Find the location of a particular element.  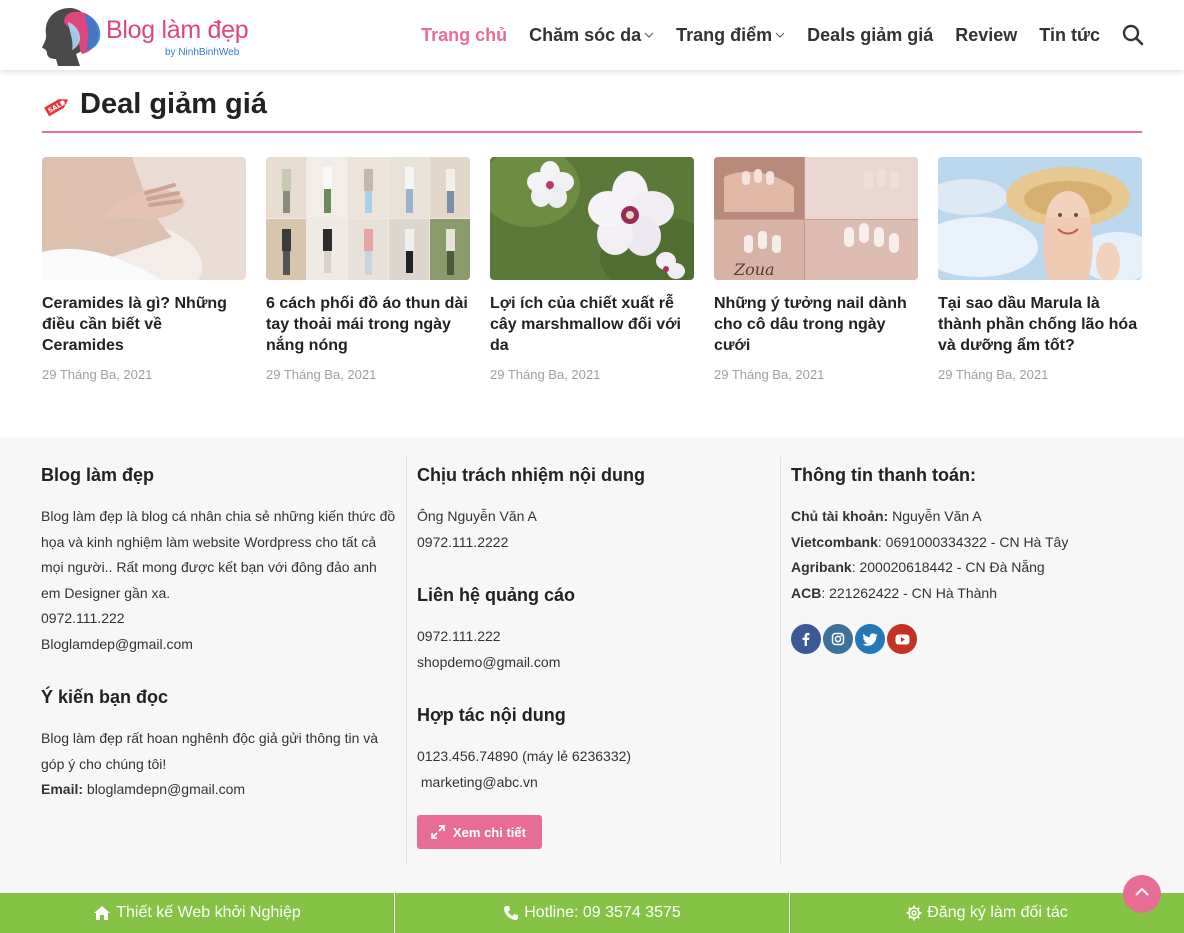

nav-item-review: Review is located at coordinates (986, 35).